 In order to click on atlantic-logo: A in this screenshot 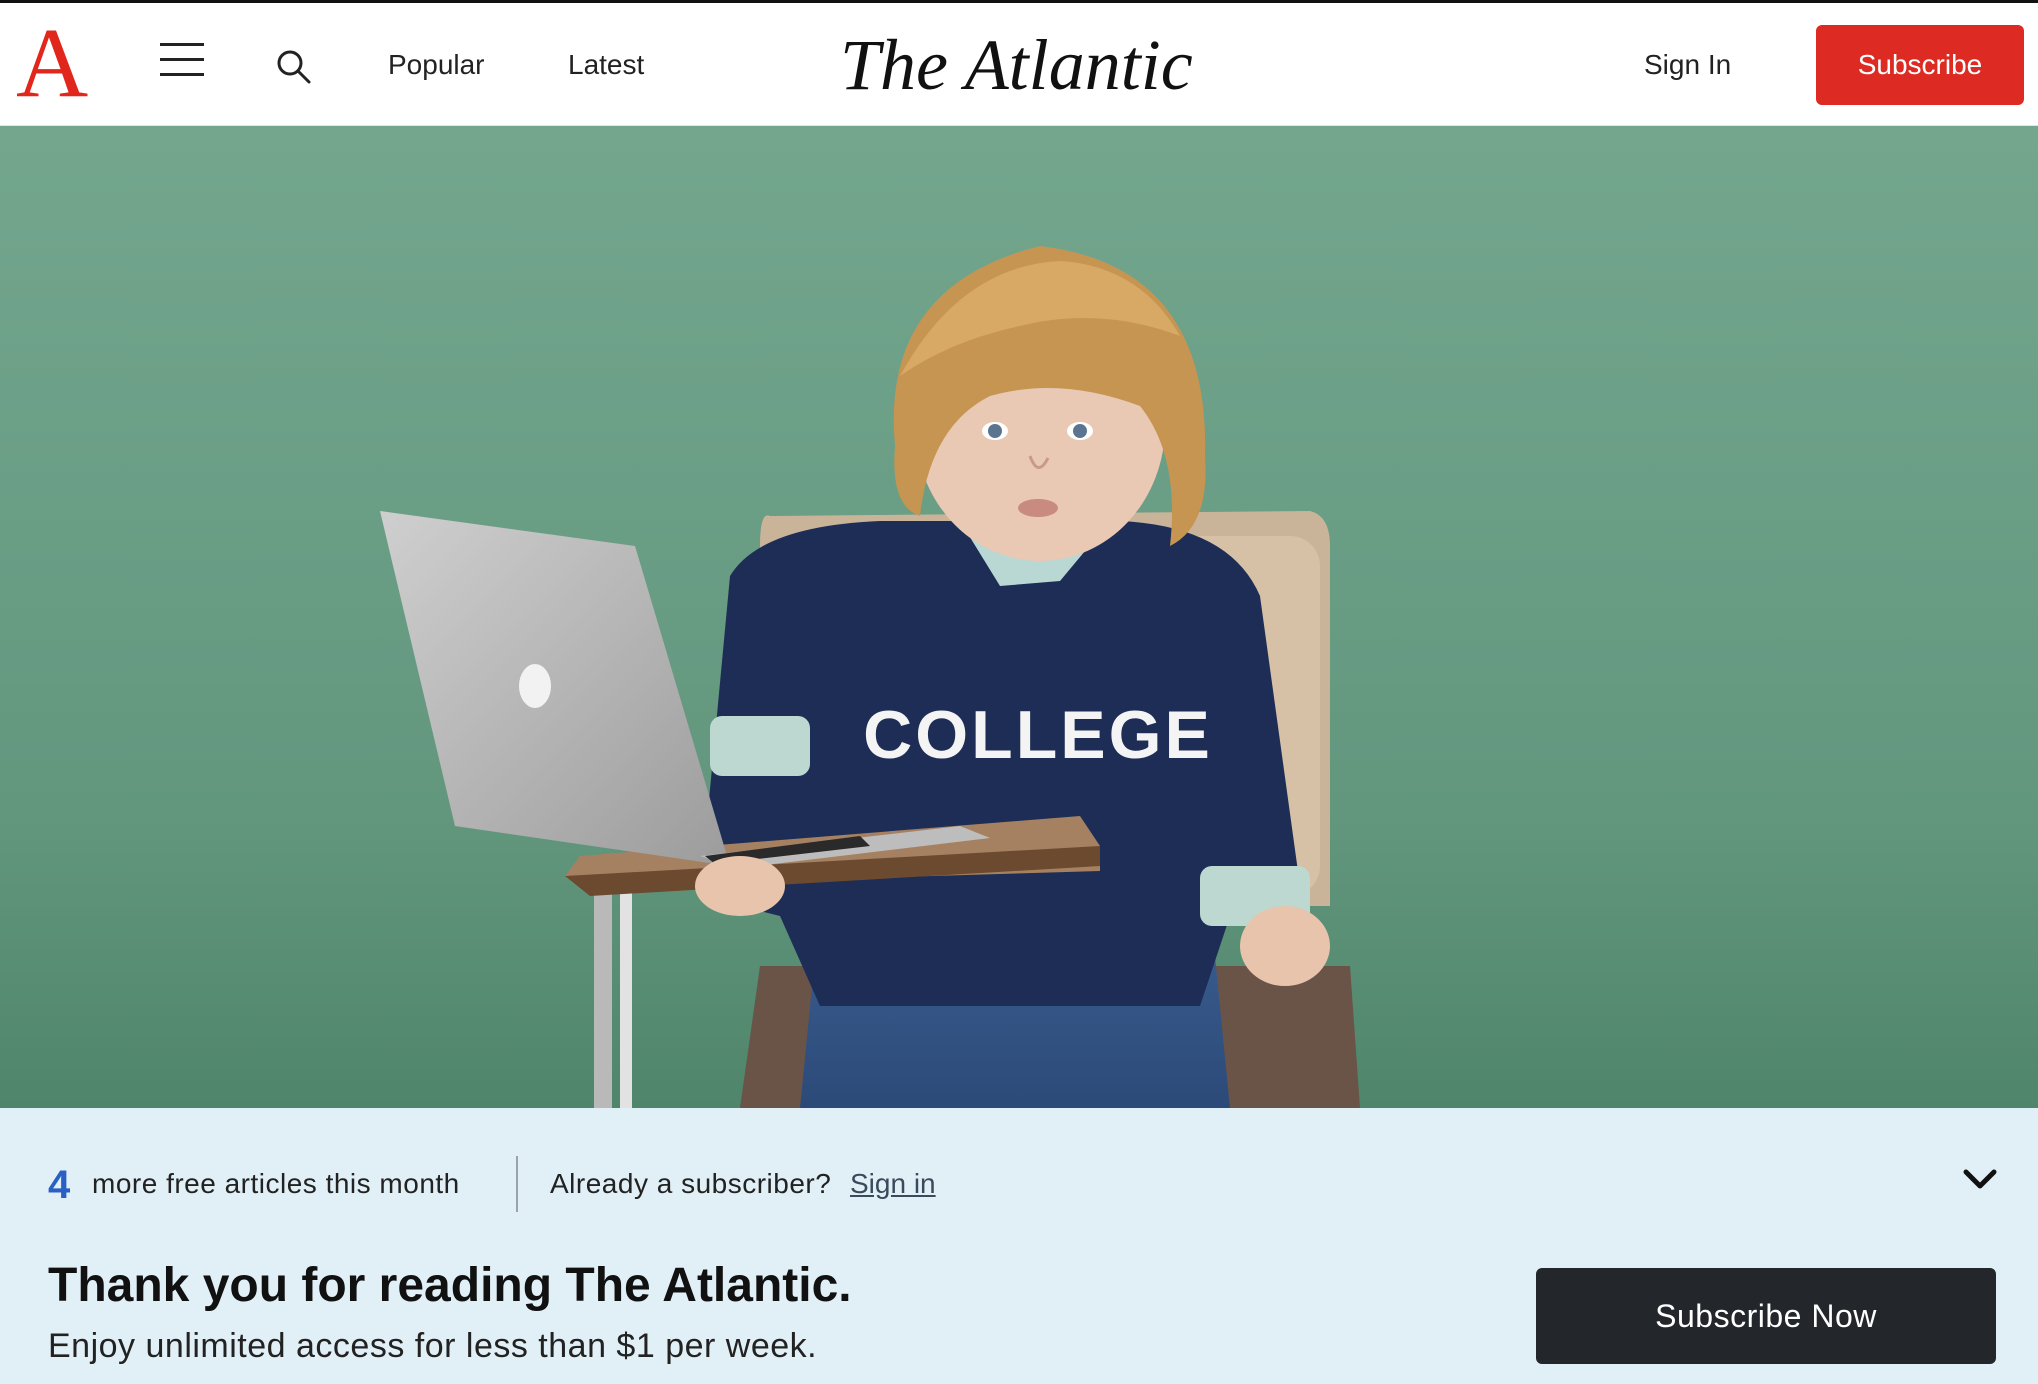, I will do `click(52, 63)`.